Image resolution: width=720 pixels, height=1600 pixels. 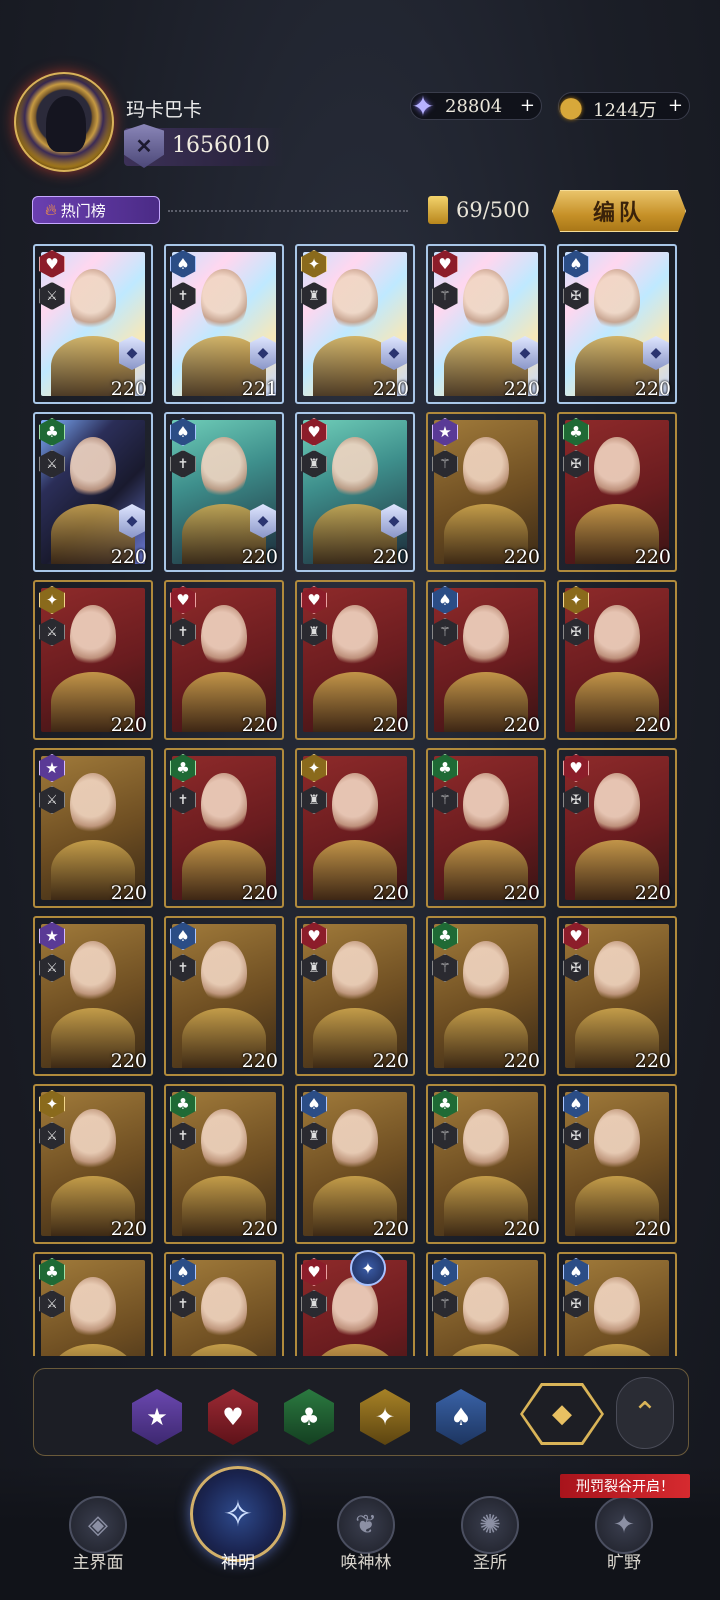 What do you see at coordinates (486, 492) in the screenshot?
I see `deity-card: ★ ⚚ 220` at bounding box center [486, 492].